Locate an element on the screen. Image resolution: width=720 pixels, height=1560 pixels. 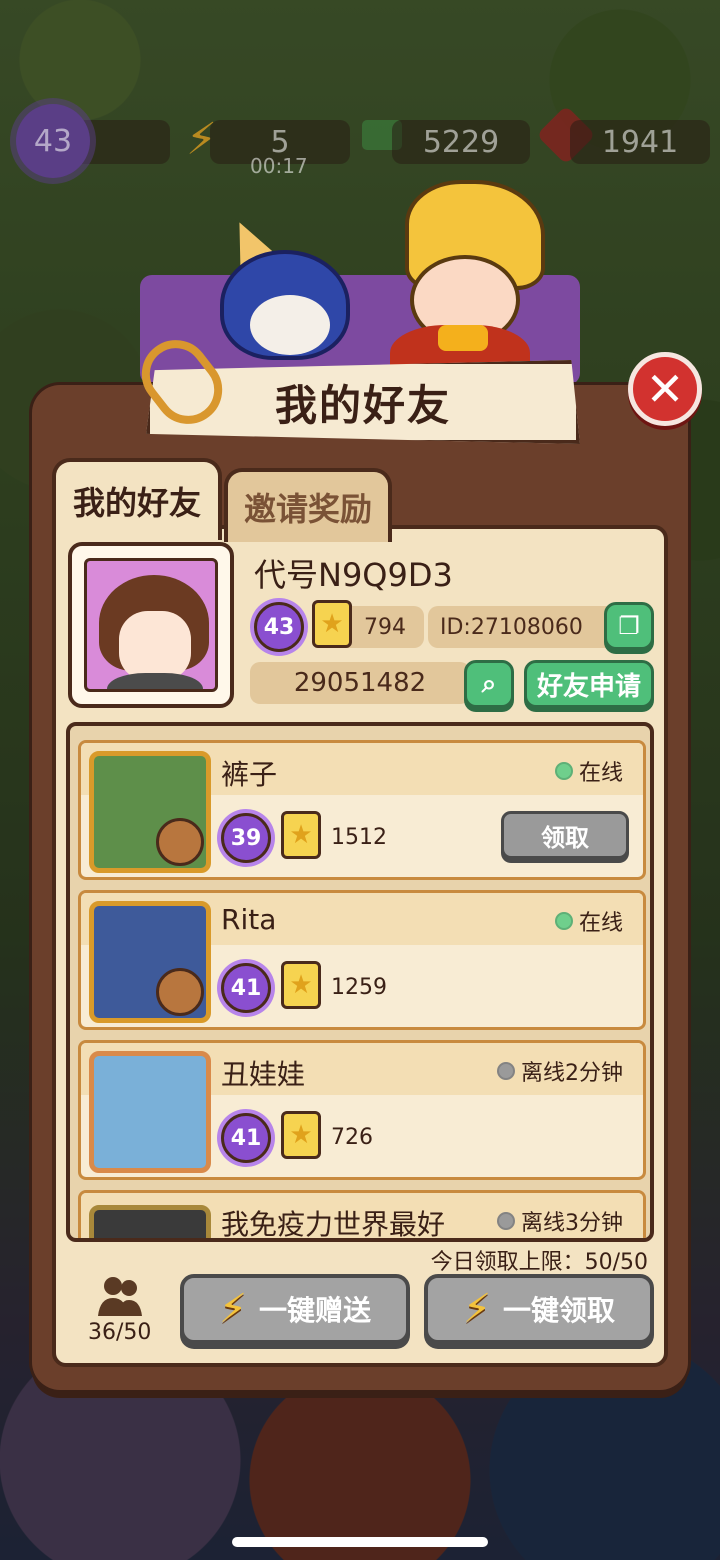
bow-tie-illustration is located at coordinates (463, 338).